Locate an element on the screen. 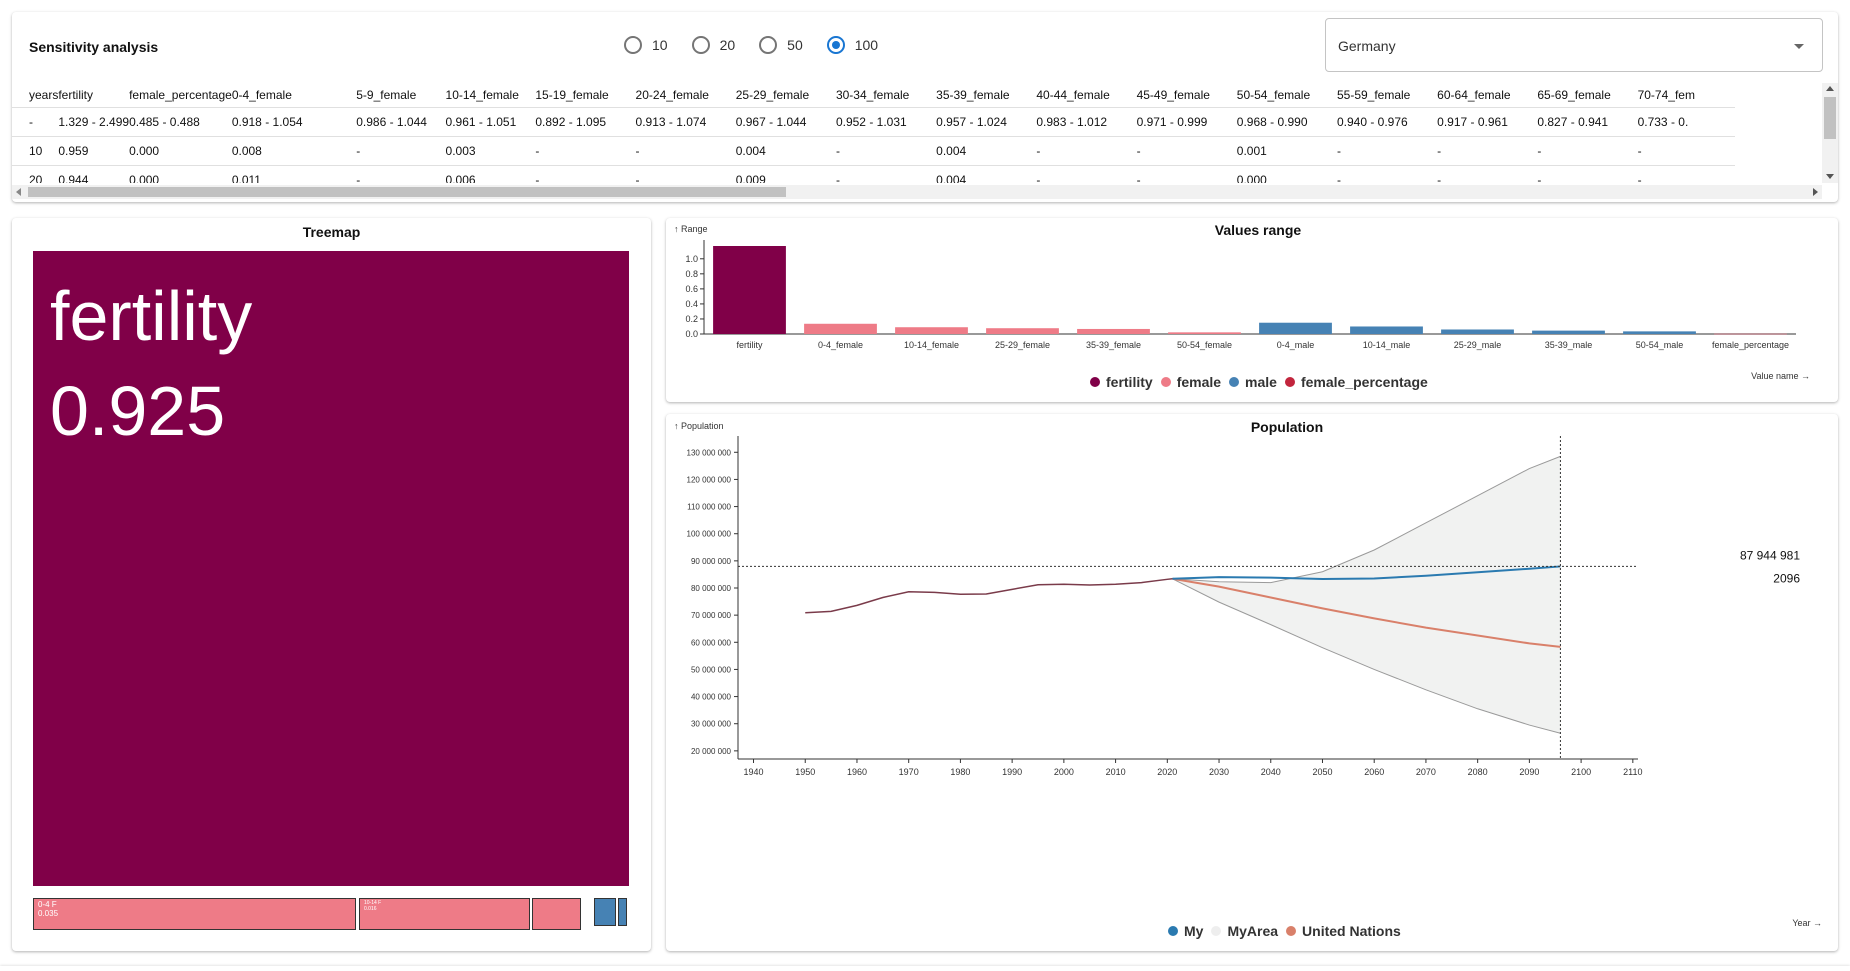  treemap-cell-10-14-female: 10-14 F 0.016 is located at coordinates (444, 914).